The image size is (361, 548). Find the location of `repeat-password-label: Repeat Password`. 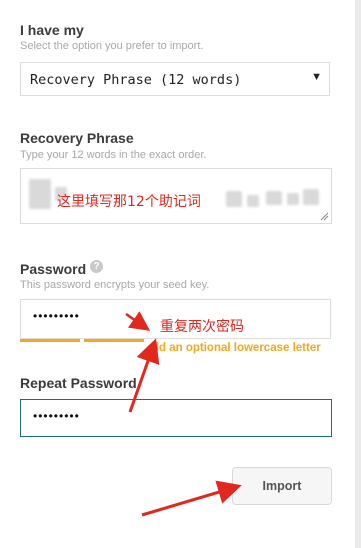

repeat-password-label: Repeat Password is located at coordinates (78, 383).